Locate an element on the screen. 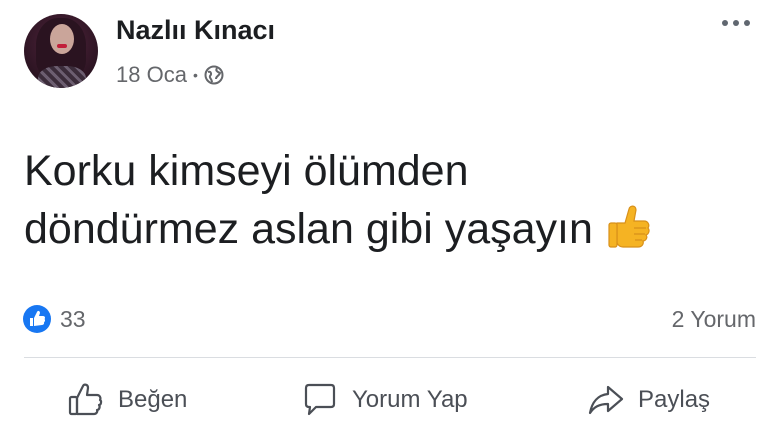 Image resolution: width=780 pixels, height=445 pixels. more-options-button is located at coordinates (736, 23).